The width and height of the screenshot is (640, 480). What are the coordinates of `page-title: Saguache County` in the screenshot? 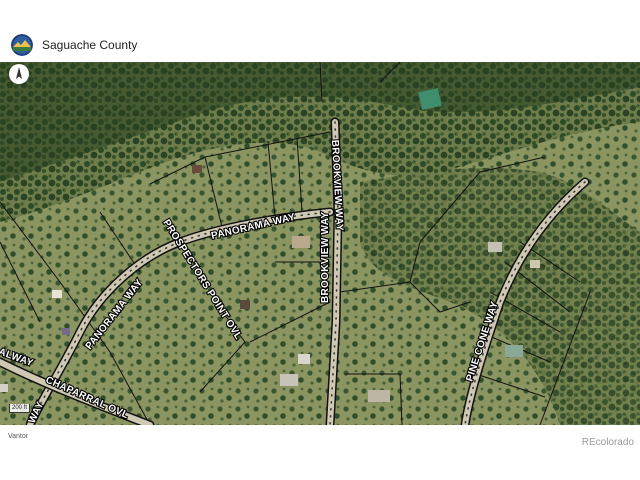 It's located at (90, 45).